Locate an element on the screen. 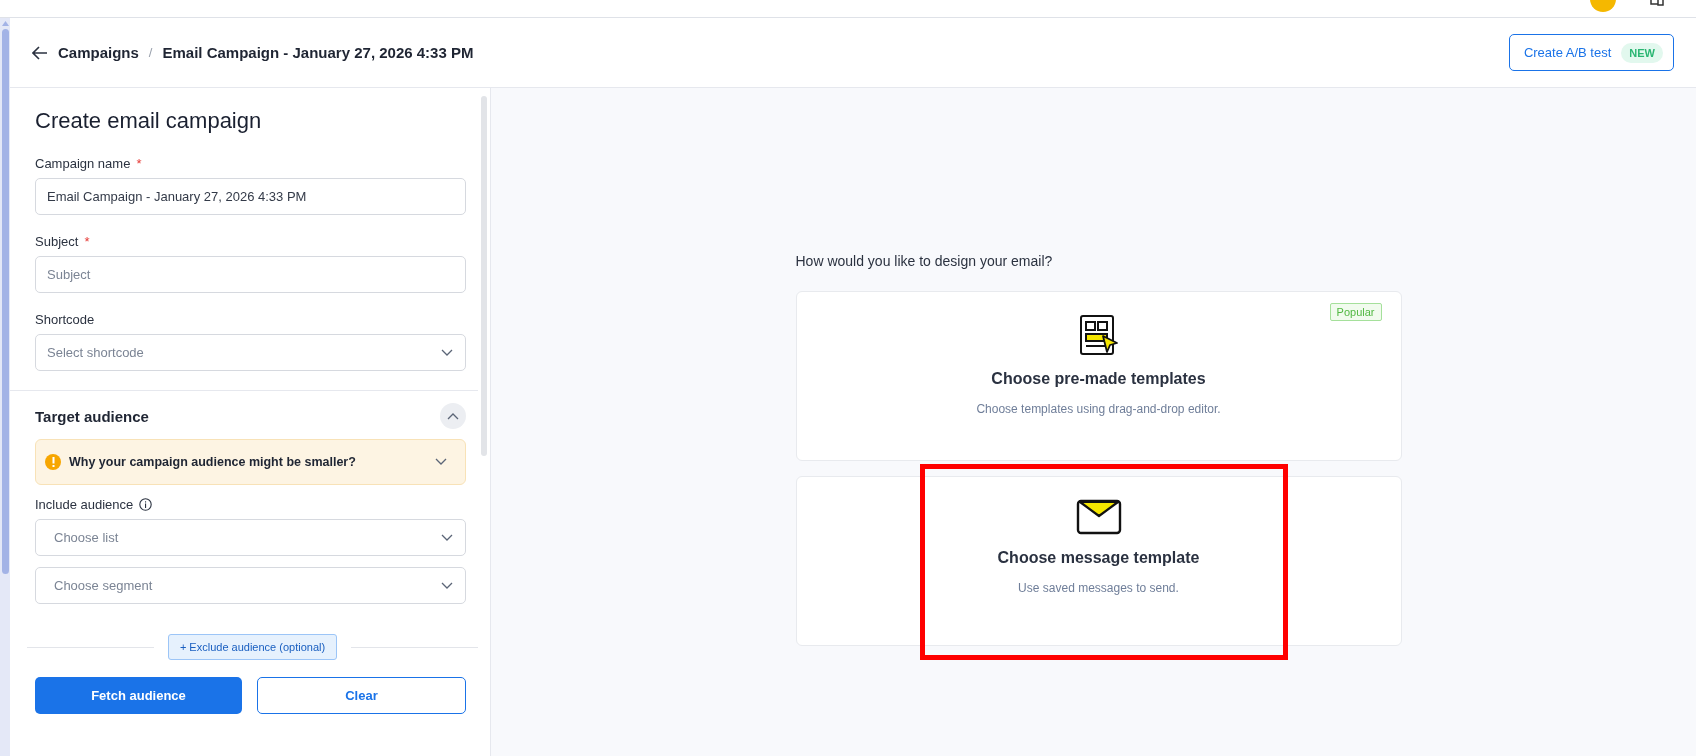 The image size is (1696, 756). fetch-button: Fetch audience is located at coordinates (138, 695).